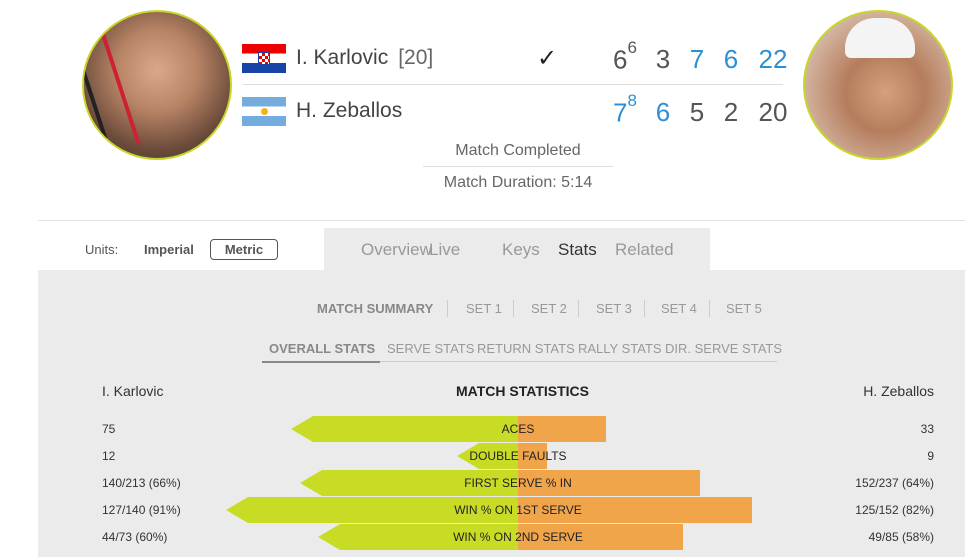  I want to click on stat-label: DOUBLE FAULTS, so click(518, 456).